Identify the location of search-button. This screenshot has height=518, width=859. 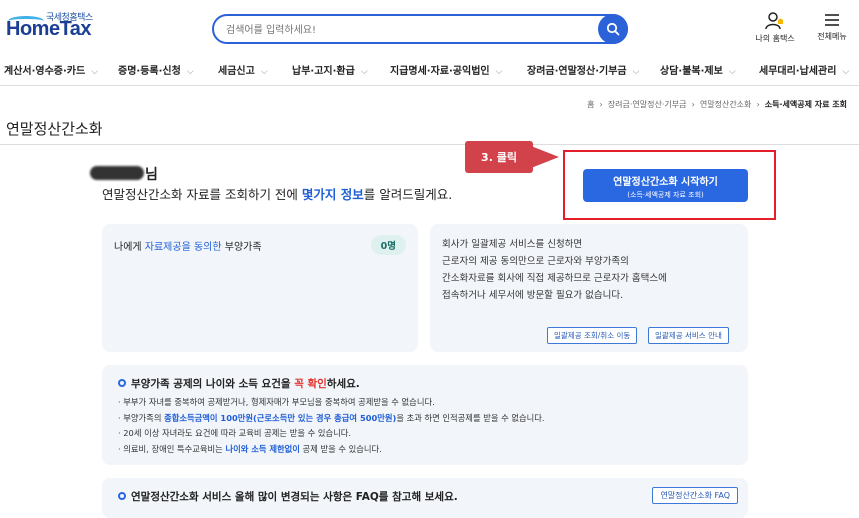
(613, 29).